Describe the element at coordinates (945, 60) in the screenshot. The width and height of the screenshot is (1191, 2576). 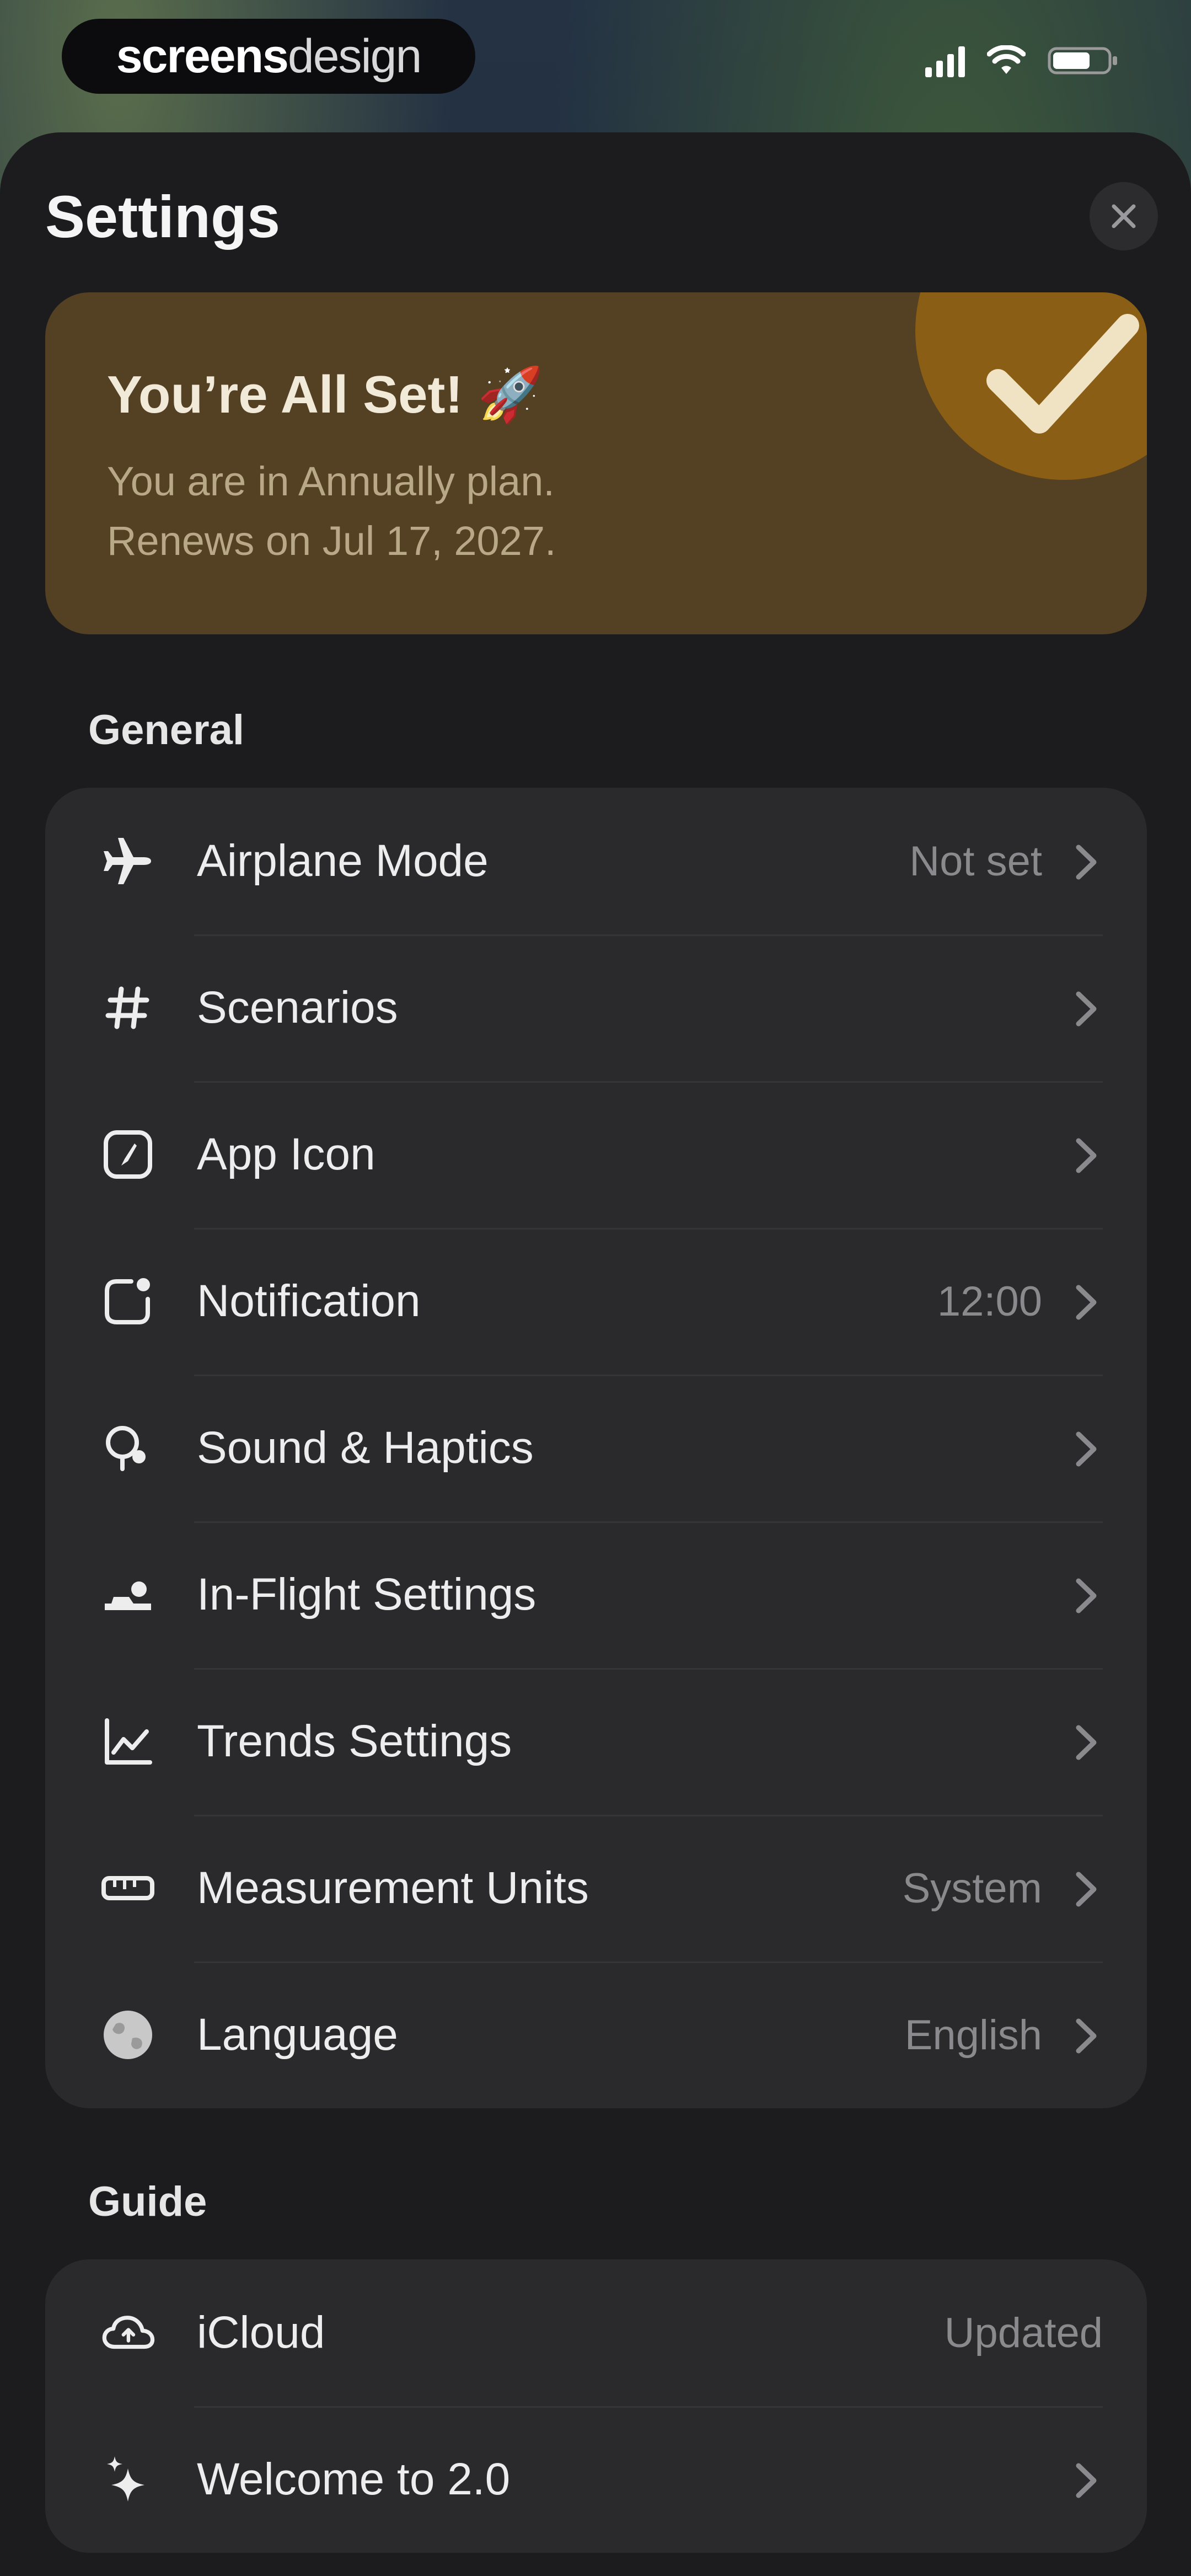
I see `cellular-signal-icon` at that location.